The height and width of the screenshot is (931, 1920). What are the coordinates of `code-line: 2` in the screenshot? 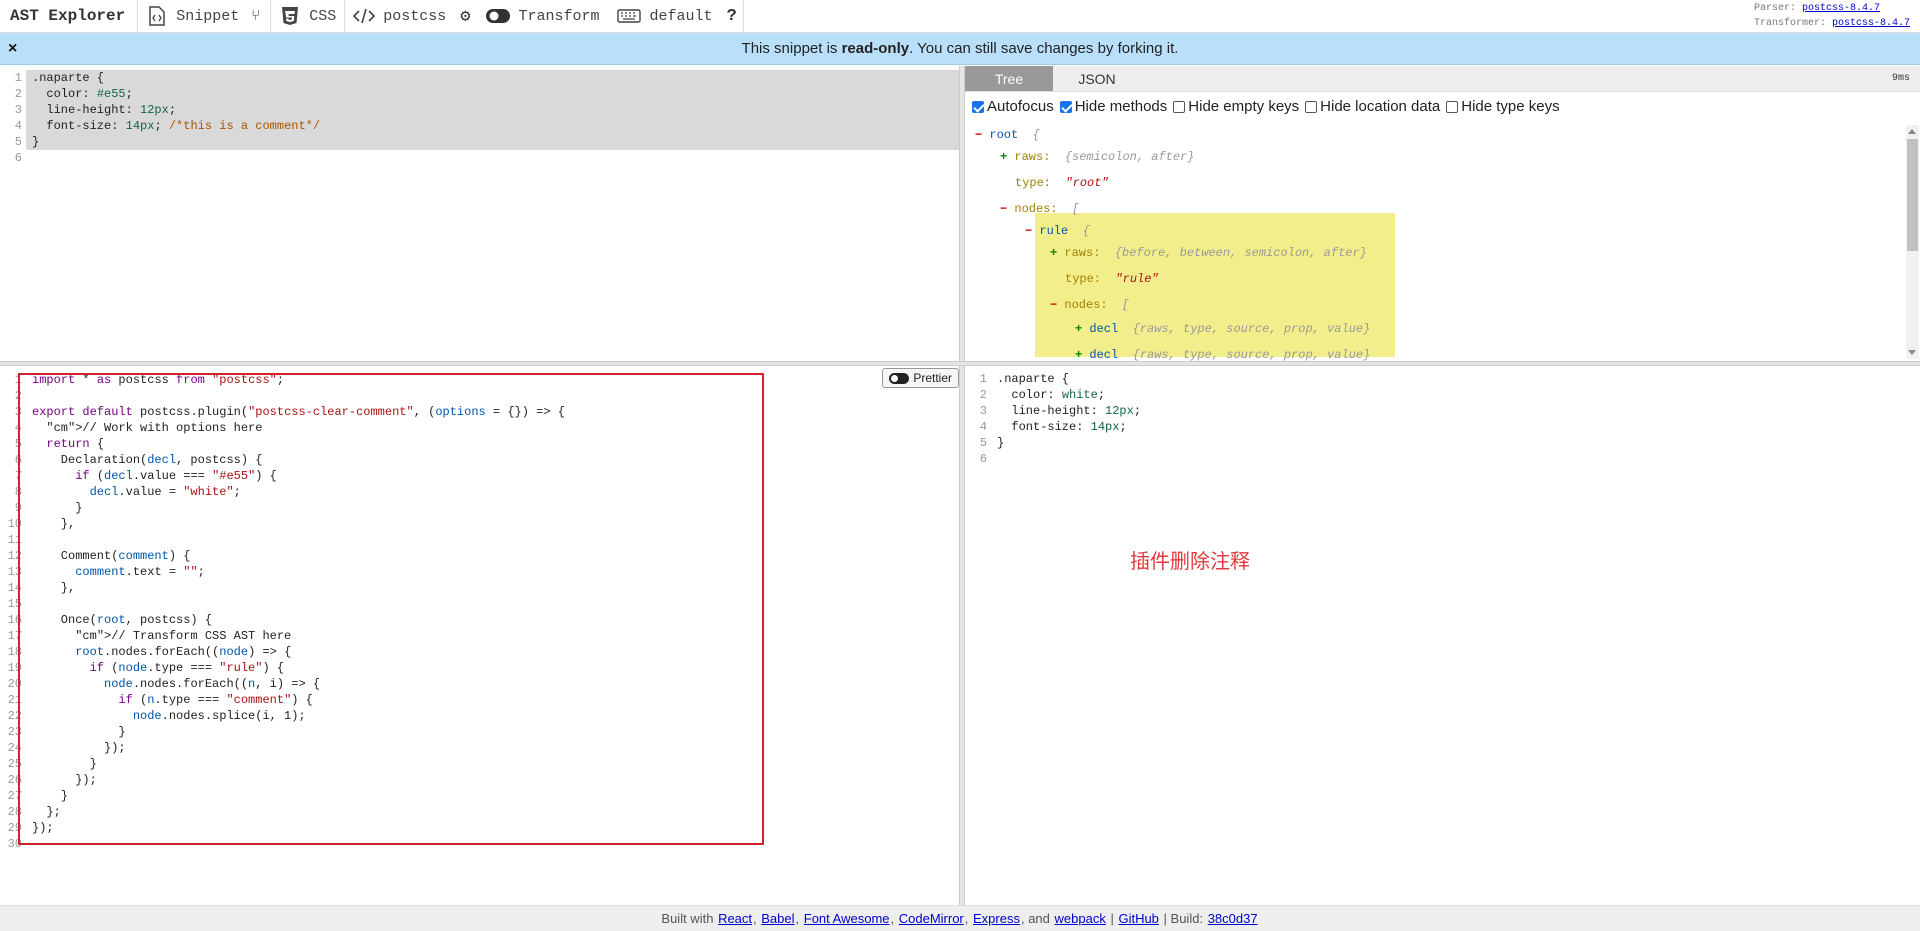 It's located at (479, 396).